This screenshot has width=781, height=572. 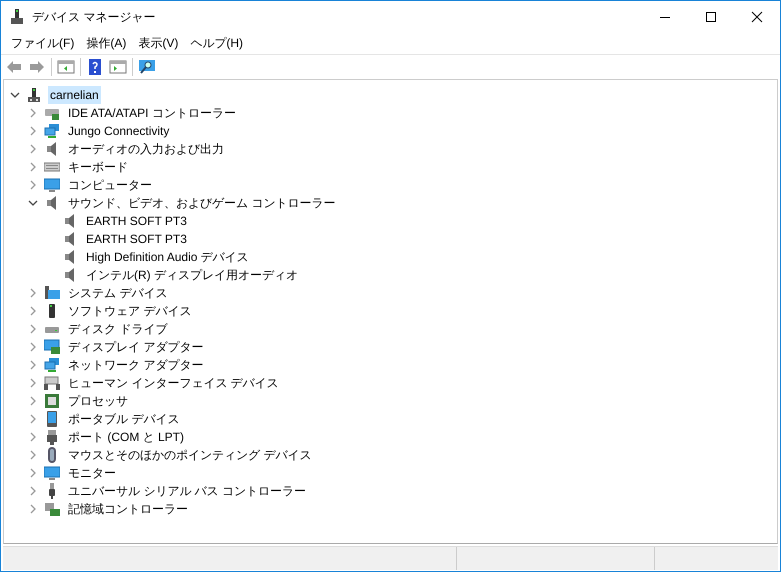 I want to click on tree-item: キーボード, so click(x=98, y=167).